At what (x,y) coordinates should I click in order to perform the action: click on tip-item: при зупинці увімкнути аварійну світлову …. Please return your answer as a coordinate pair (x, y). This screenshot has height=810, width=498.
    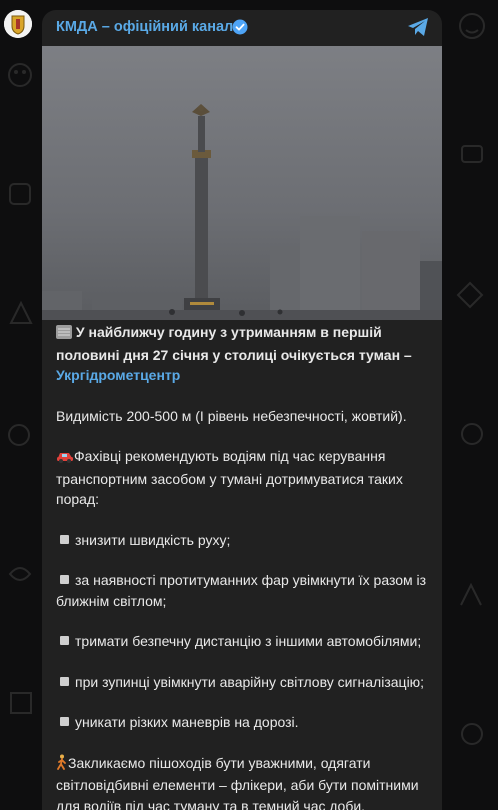
    Looking at the image, I should click on (246, 682).